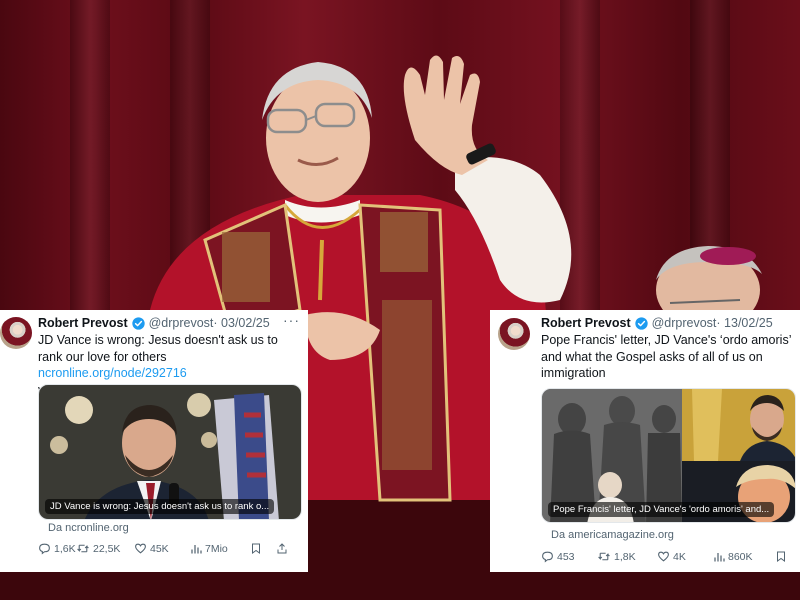 This screenshot has height=600, width=800. I want to click on tweet-header: Robert Prevost @drprevost · 13/02/25, so click(657, 323).